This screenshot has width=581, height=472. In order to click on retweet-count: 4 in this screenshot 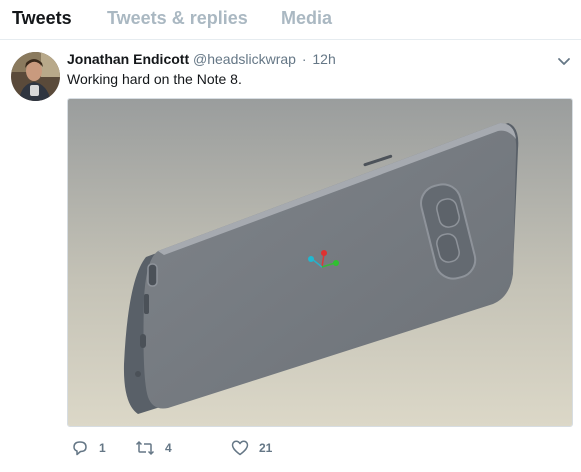, I will do `click(168, 448)`.